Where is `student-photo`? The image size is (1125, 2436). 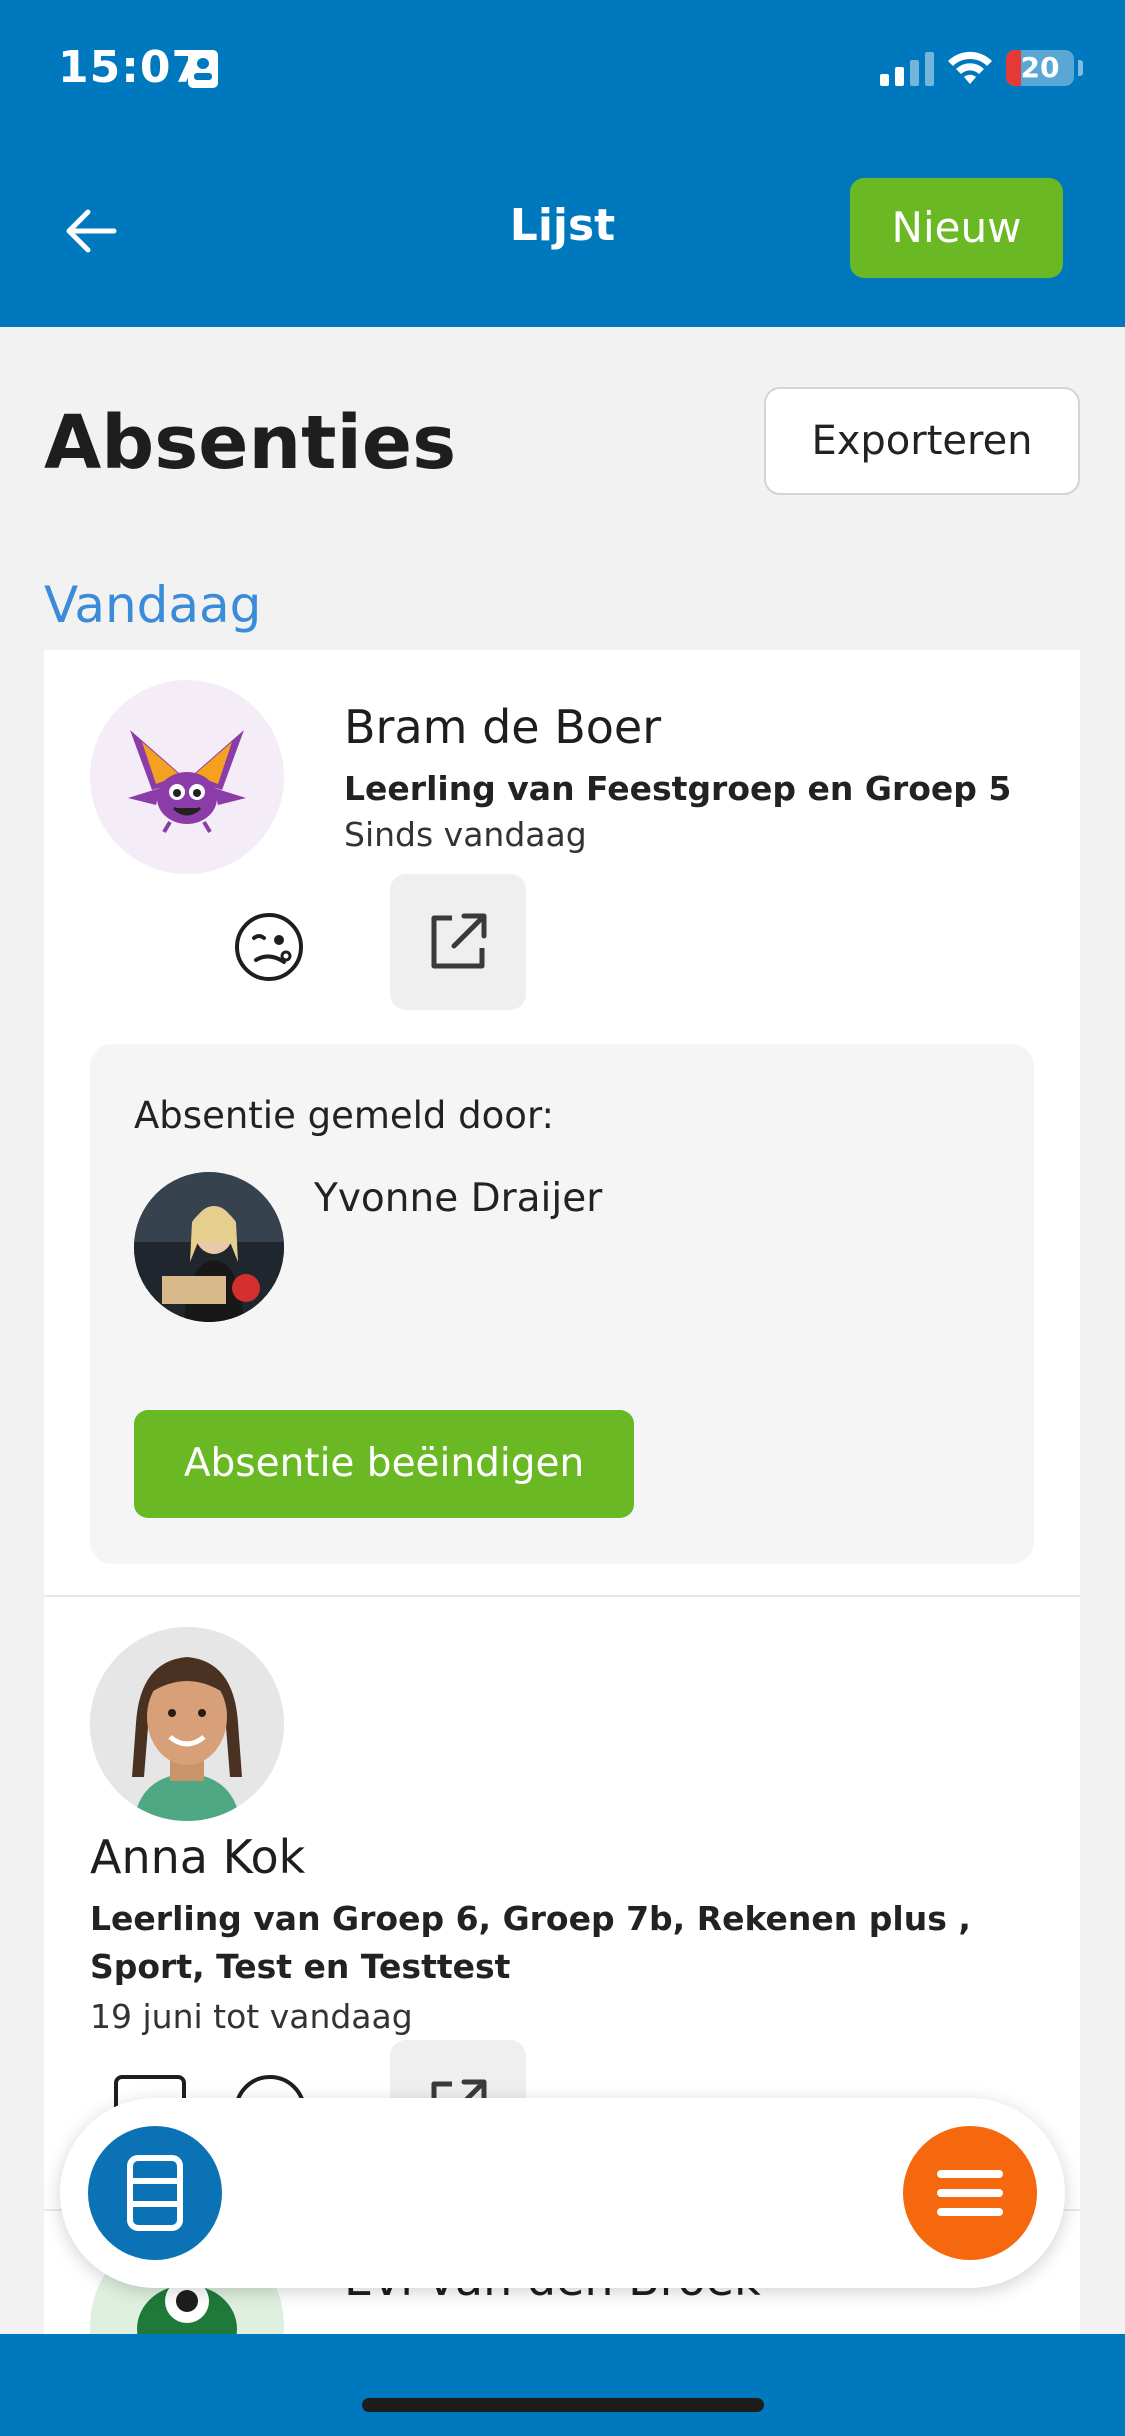
student-photo is located at coordinates (187, 1724).